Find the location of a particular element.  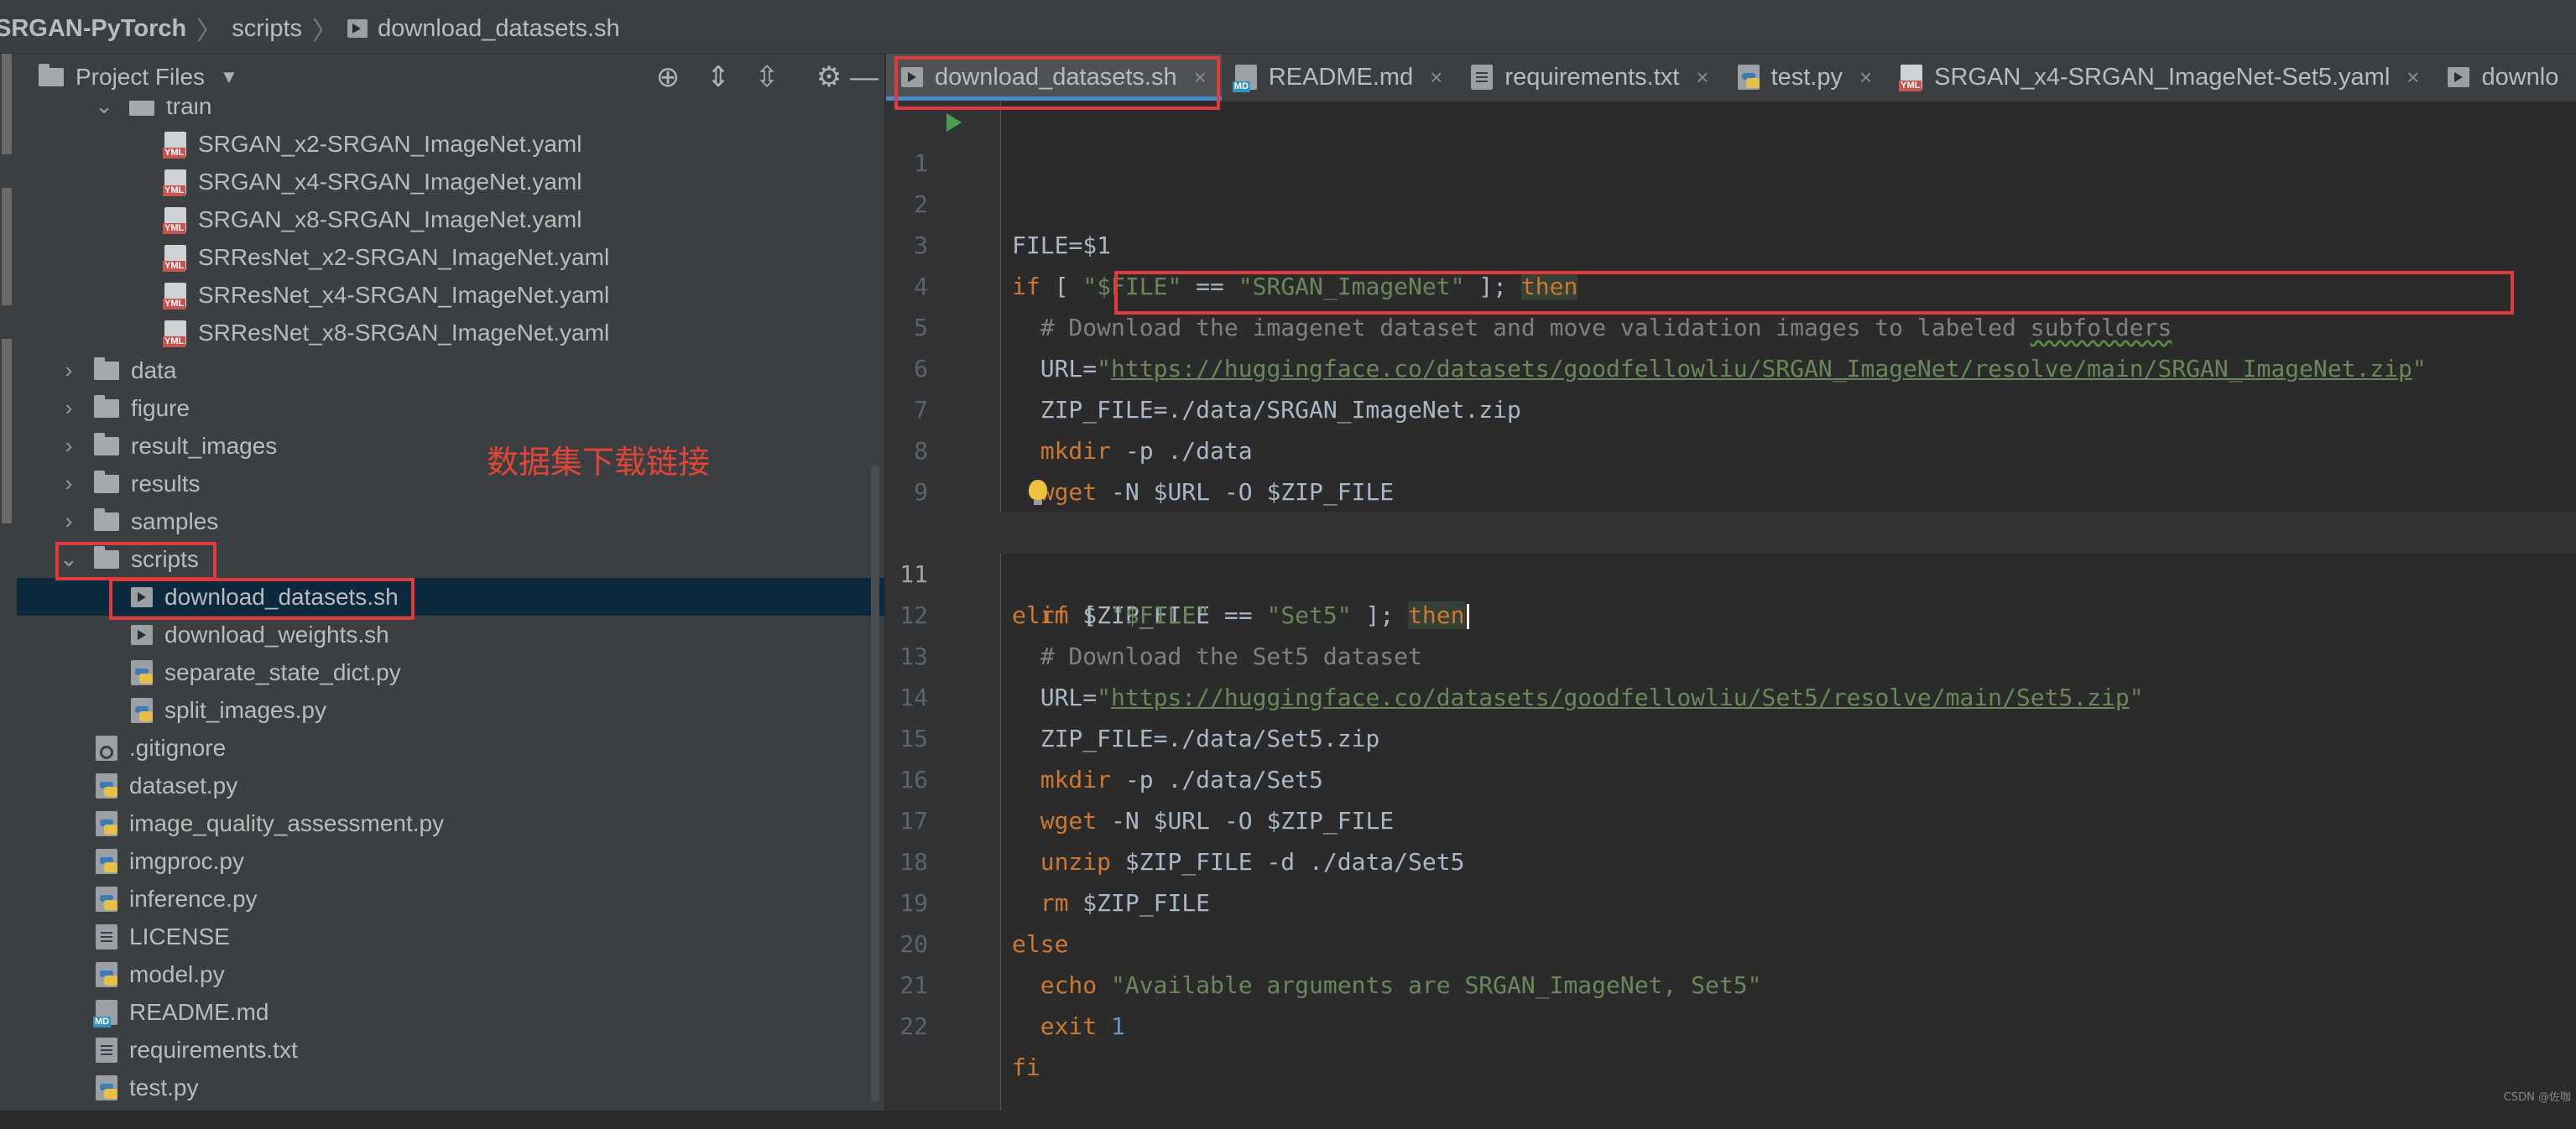

tree-file-gitignore: .gitignore is located at coordinates (450, 748).